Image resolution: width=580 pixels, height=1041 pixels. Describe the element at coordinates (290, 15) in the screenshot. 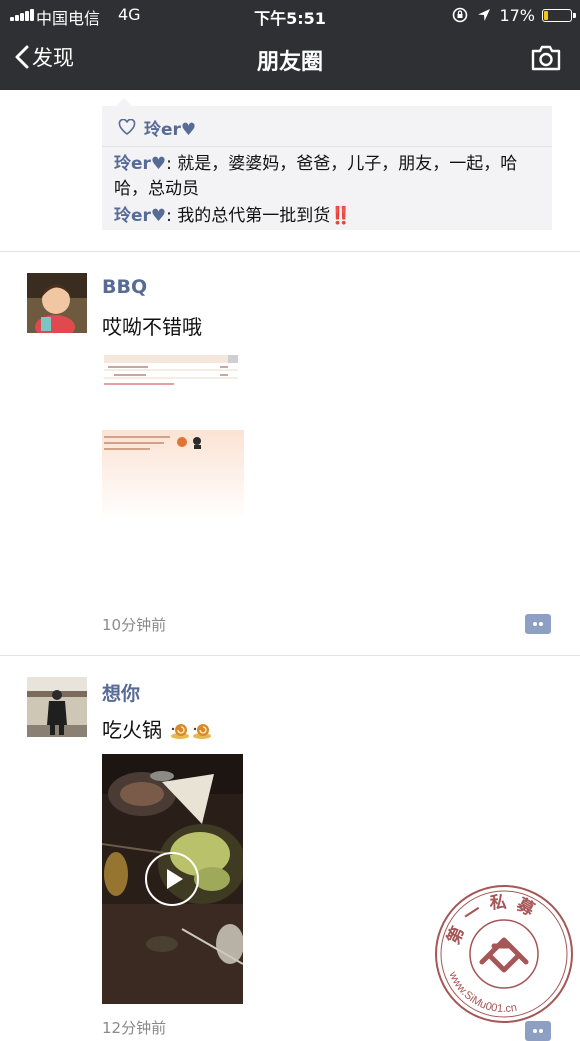

I see `status-bar: 中国电信 4G 下午5:51 17%` at that location.